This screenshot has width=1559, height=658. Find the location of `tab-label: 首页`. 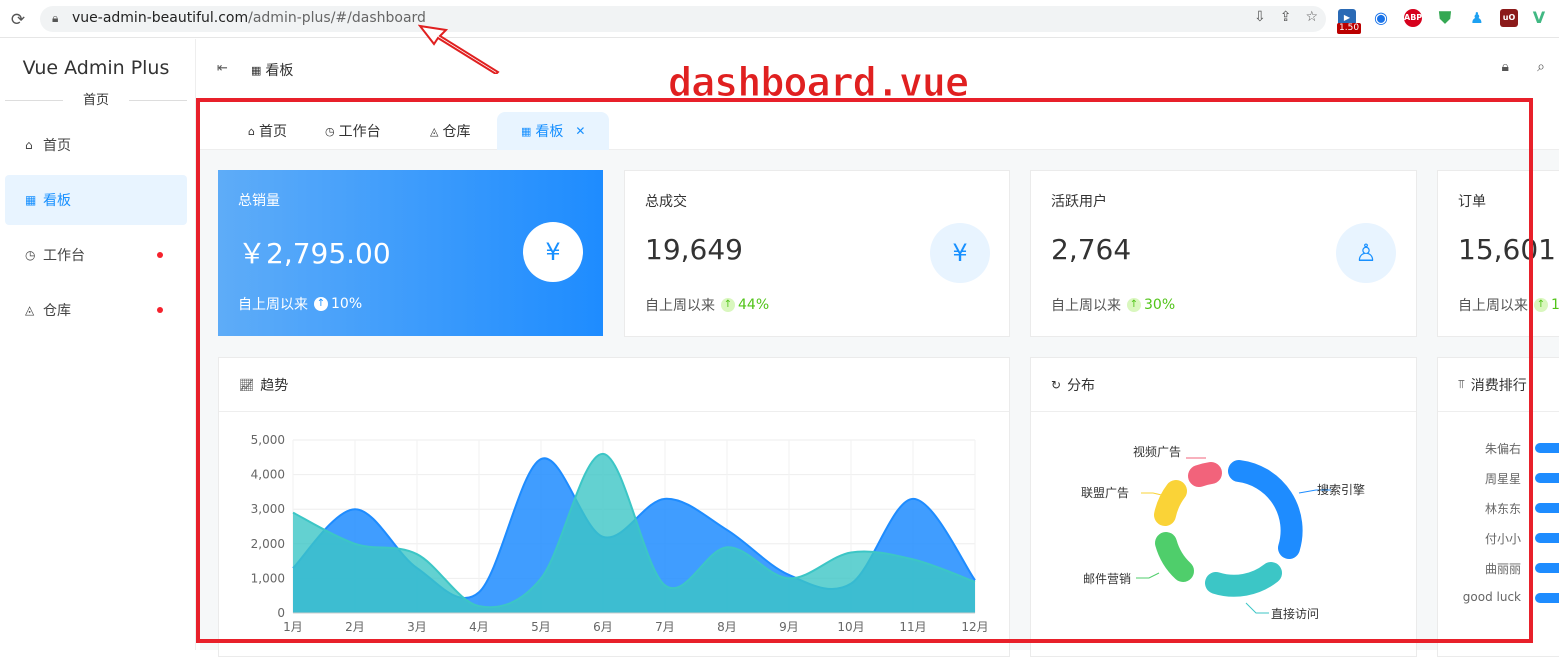

tab-label: 首页 is located at coordinates (272, 132).